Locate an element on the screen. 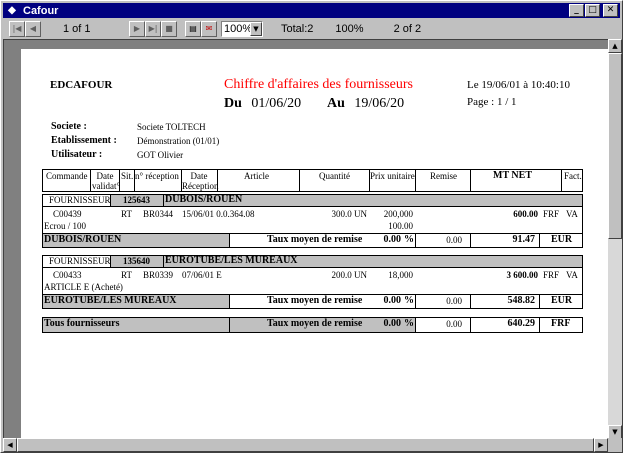  horizontal-scrollbar: ◀ ▶ is located at coordinates (305, 445).